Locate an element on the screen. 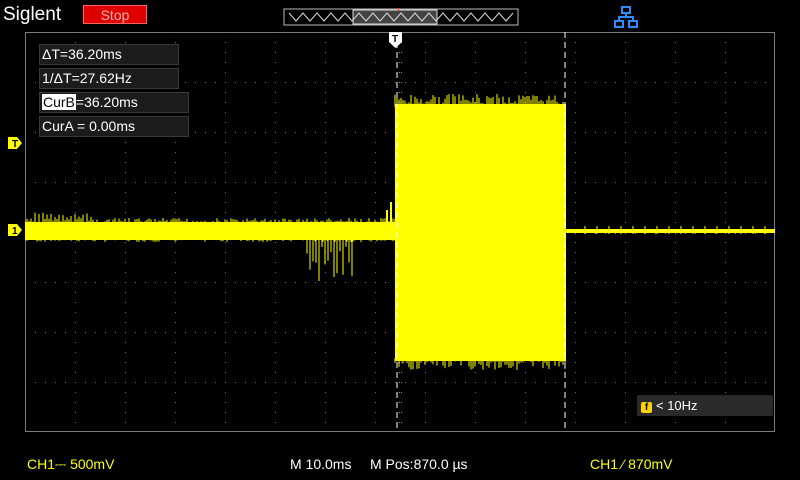 This screenshot has width=800, height=480. trigger-frequency-text: < 10Hz is located at coordinates (677, 405).